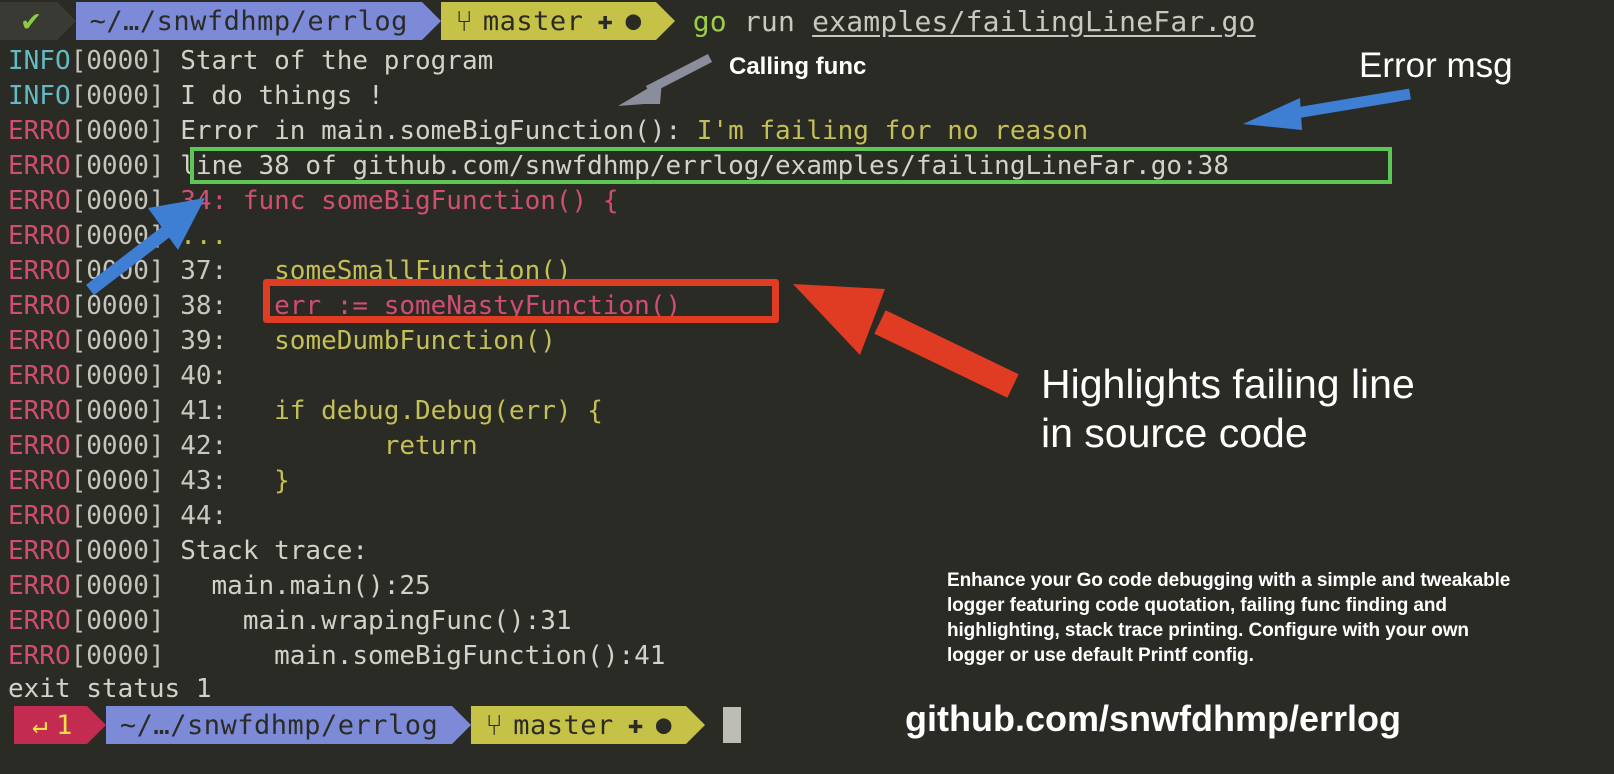 Image resolution: width=1614 pixels, height=774 pixels. I want to click on log-message-segment: 44:, so click(196, 516).